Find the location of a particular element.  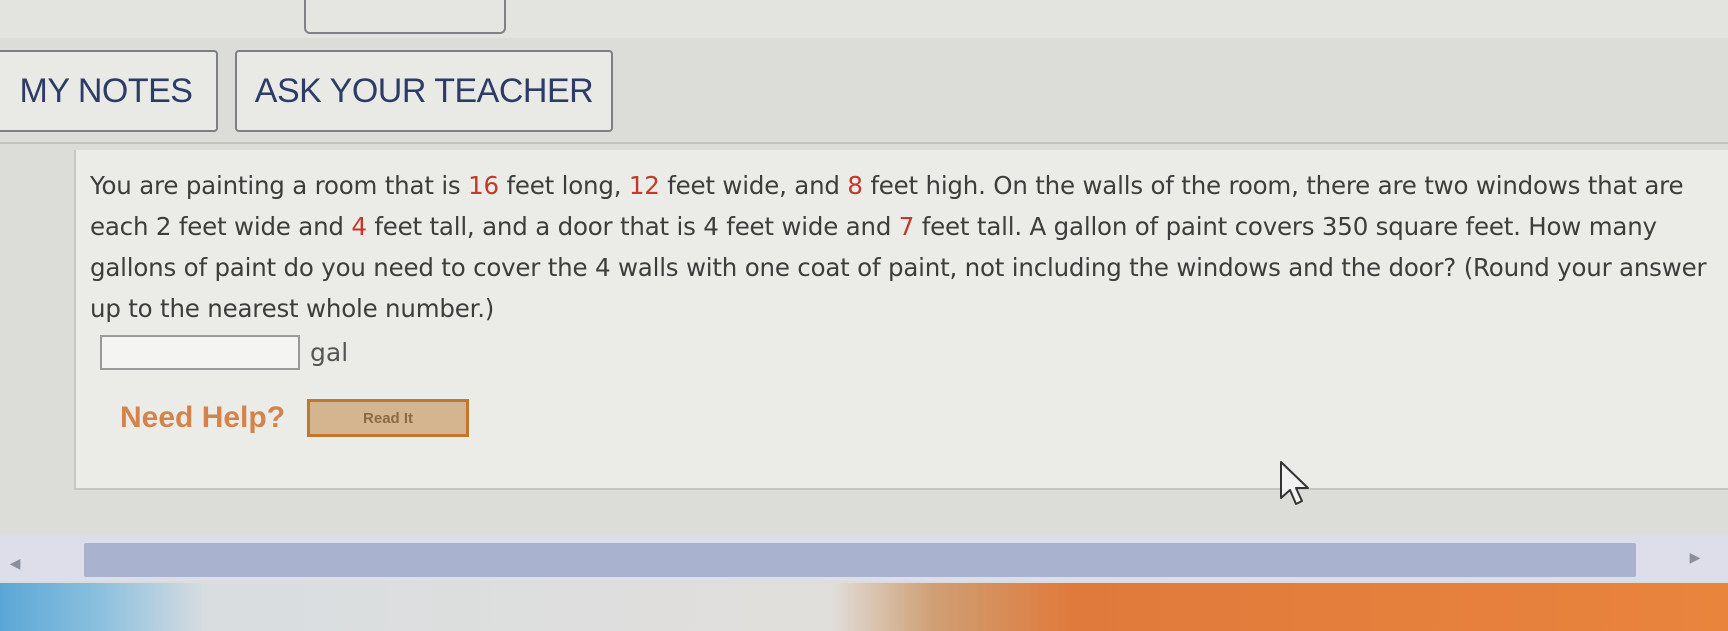

scroll-right-arrow-icon: ▶ is located at coordinates (1695, 558).